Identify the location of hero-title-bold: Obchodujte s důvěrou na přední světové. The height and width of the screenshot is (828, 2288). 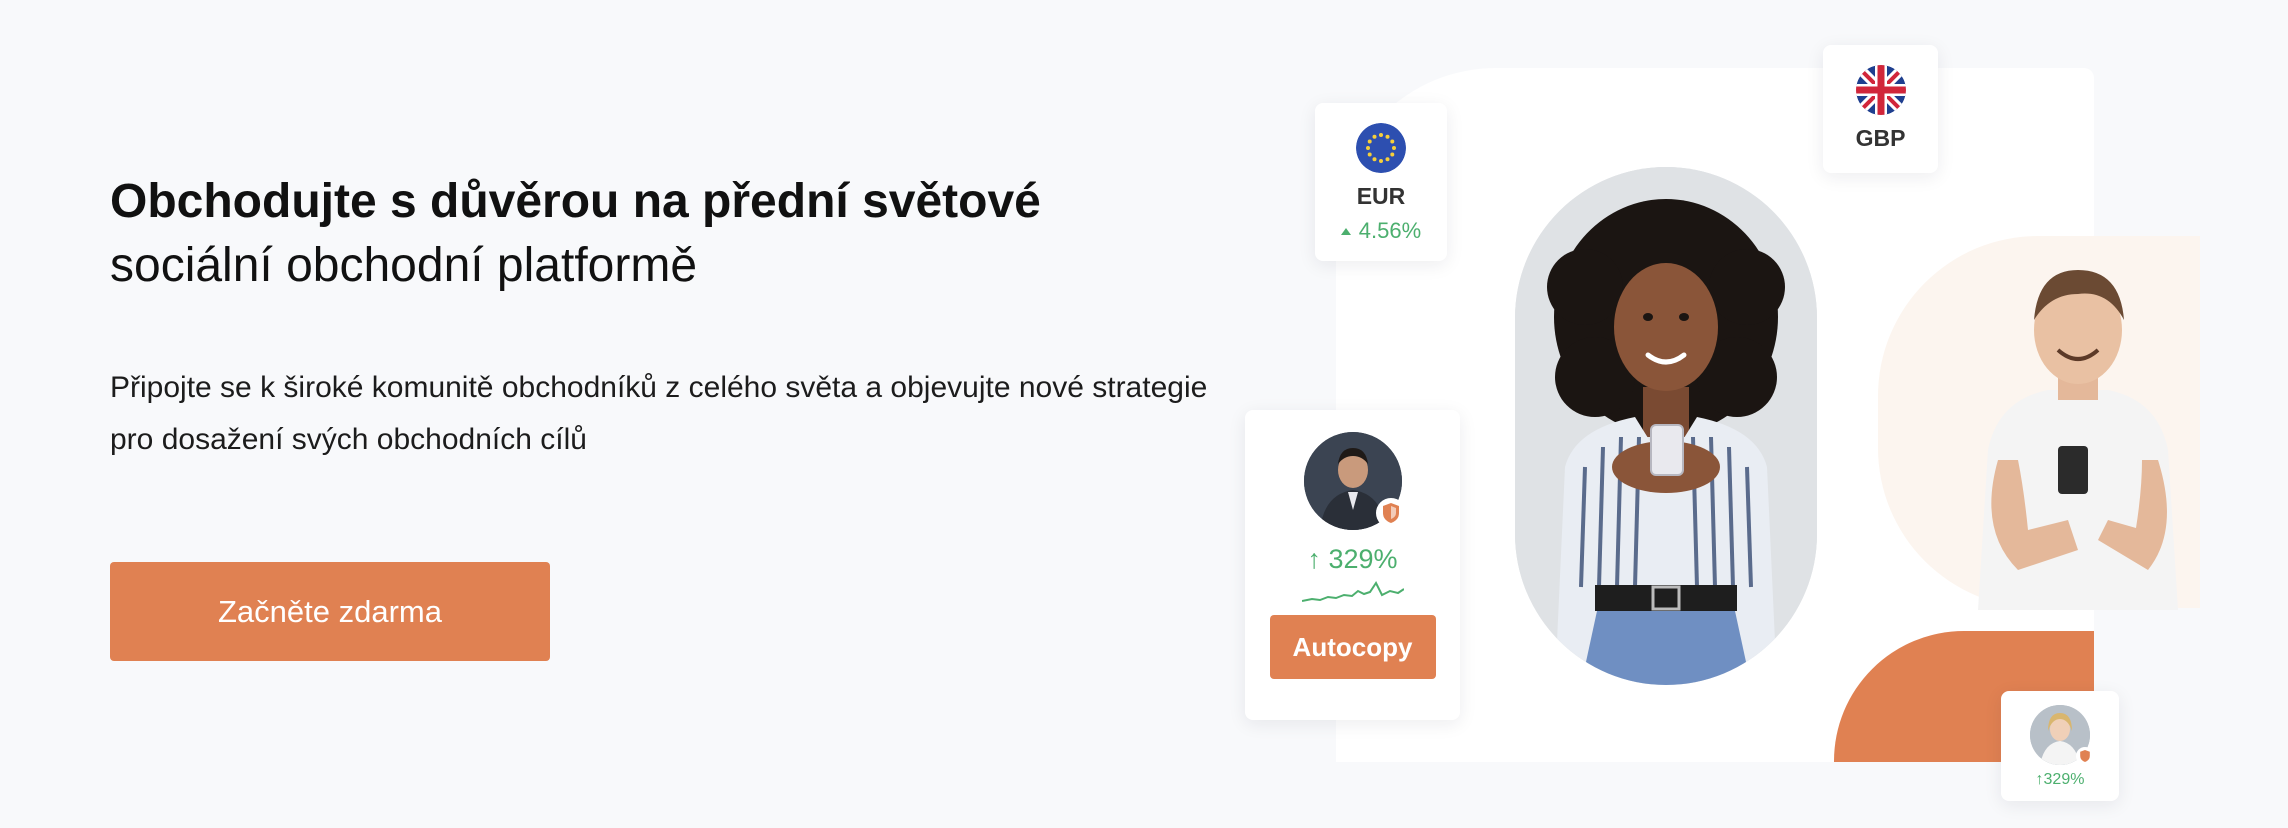
(575, 201).